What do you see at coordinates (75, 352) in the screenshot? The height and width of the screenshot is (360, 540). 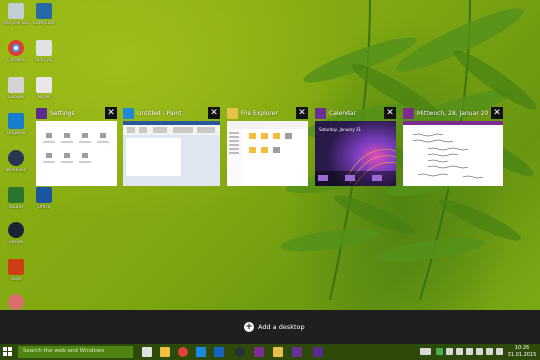 I see `search-box: Search the web and Windows` at bounding box center [75, 352].